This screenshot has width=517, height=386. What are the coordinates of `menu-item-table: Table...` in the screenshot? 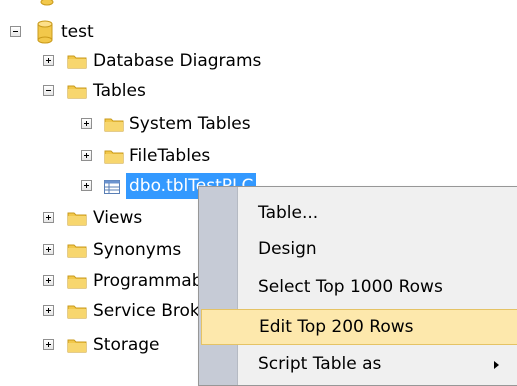 It's located at (359, 214).